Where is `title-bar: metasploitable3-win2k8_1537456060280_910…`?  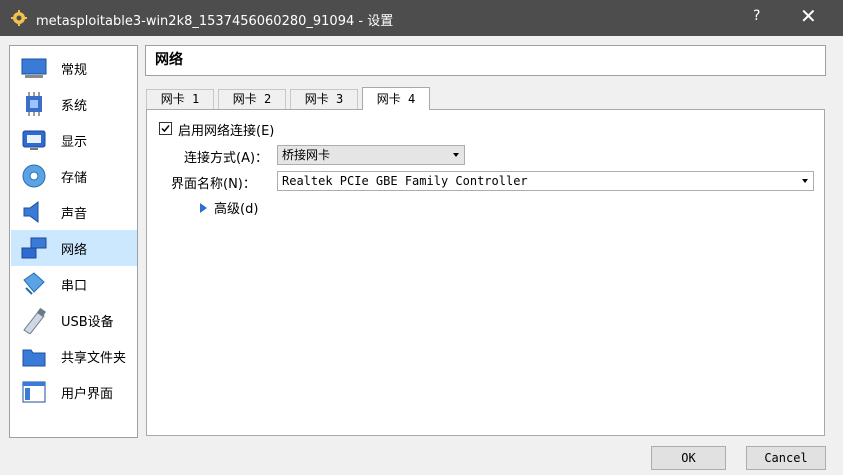
title-bar: metasploitable3-win2k8_1537456060280_910… is located at coordinates (421, 18).